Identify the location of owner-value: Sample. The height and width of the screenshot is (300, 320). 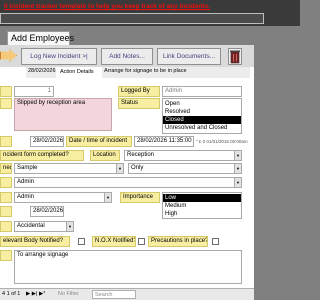
(27, 168).